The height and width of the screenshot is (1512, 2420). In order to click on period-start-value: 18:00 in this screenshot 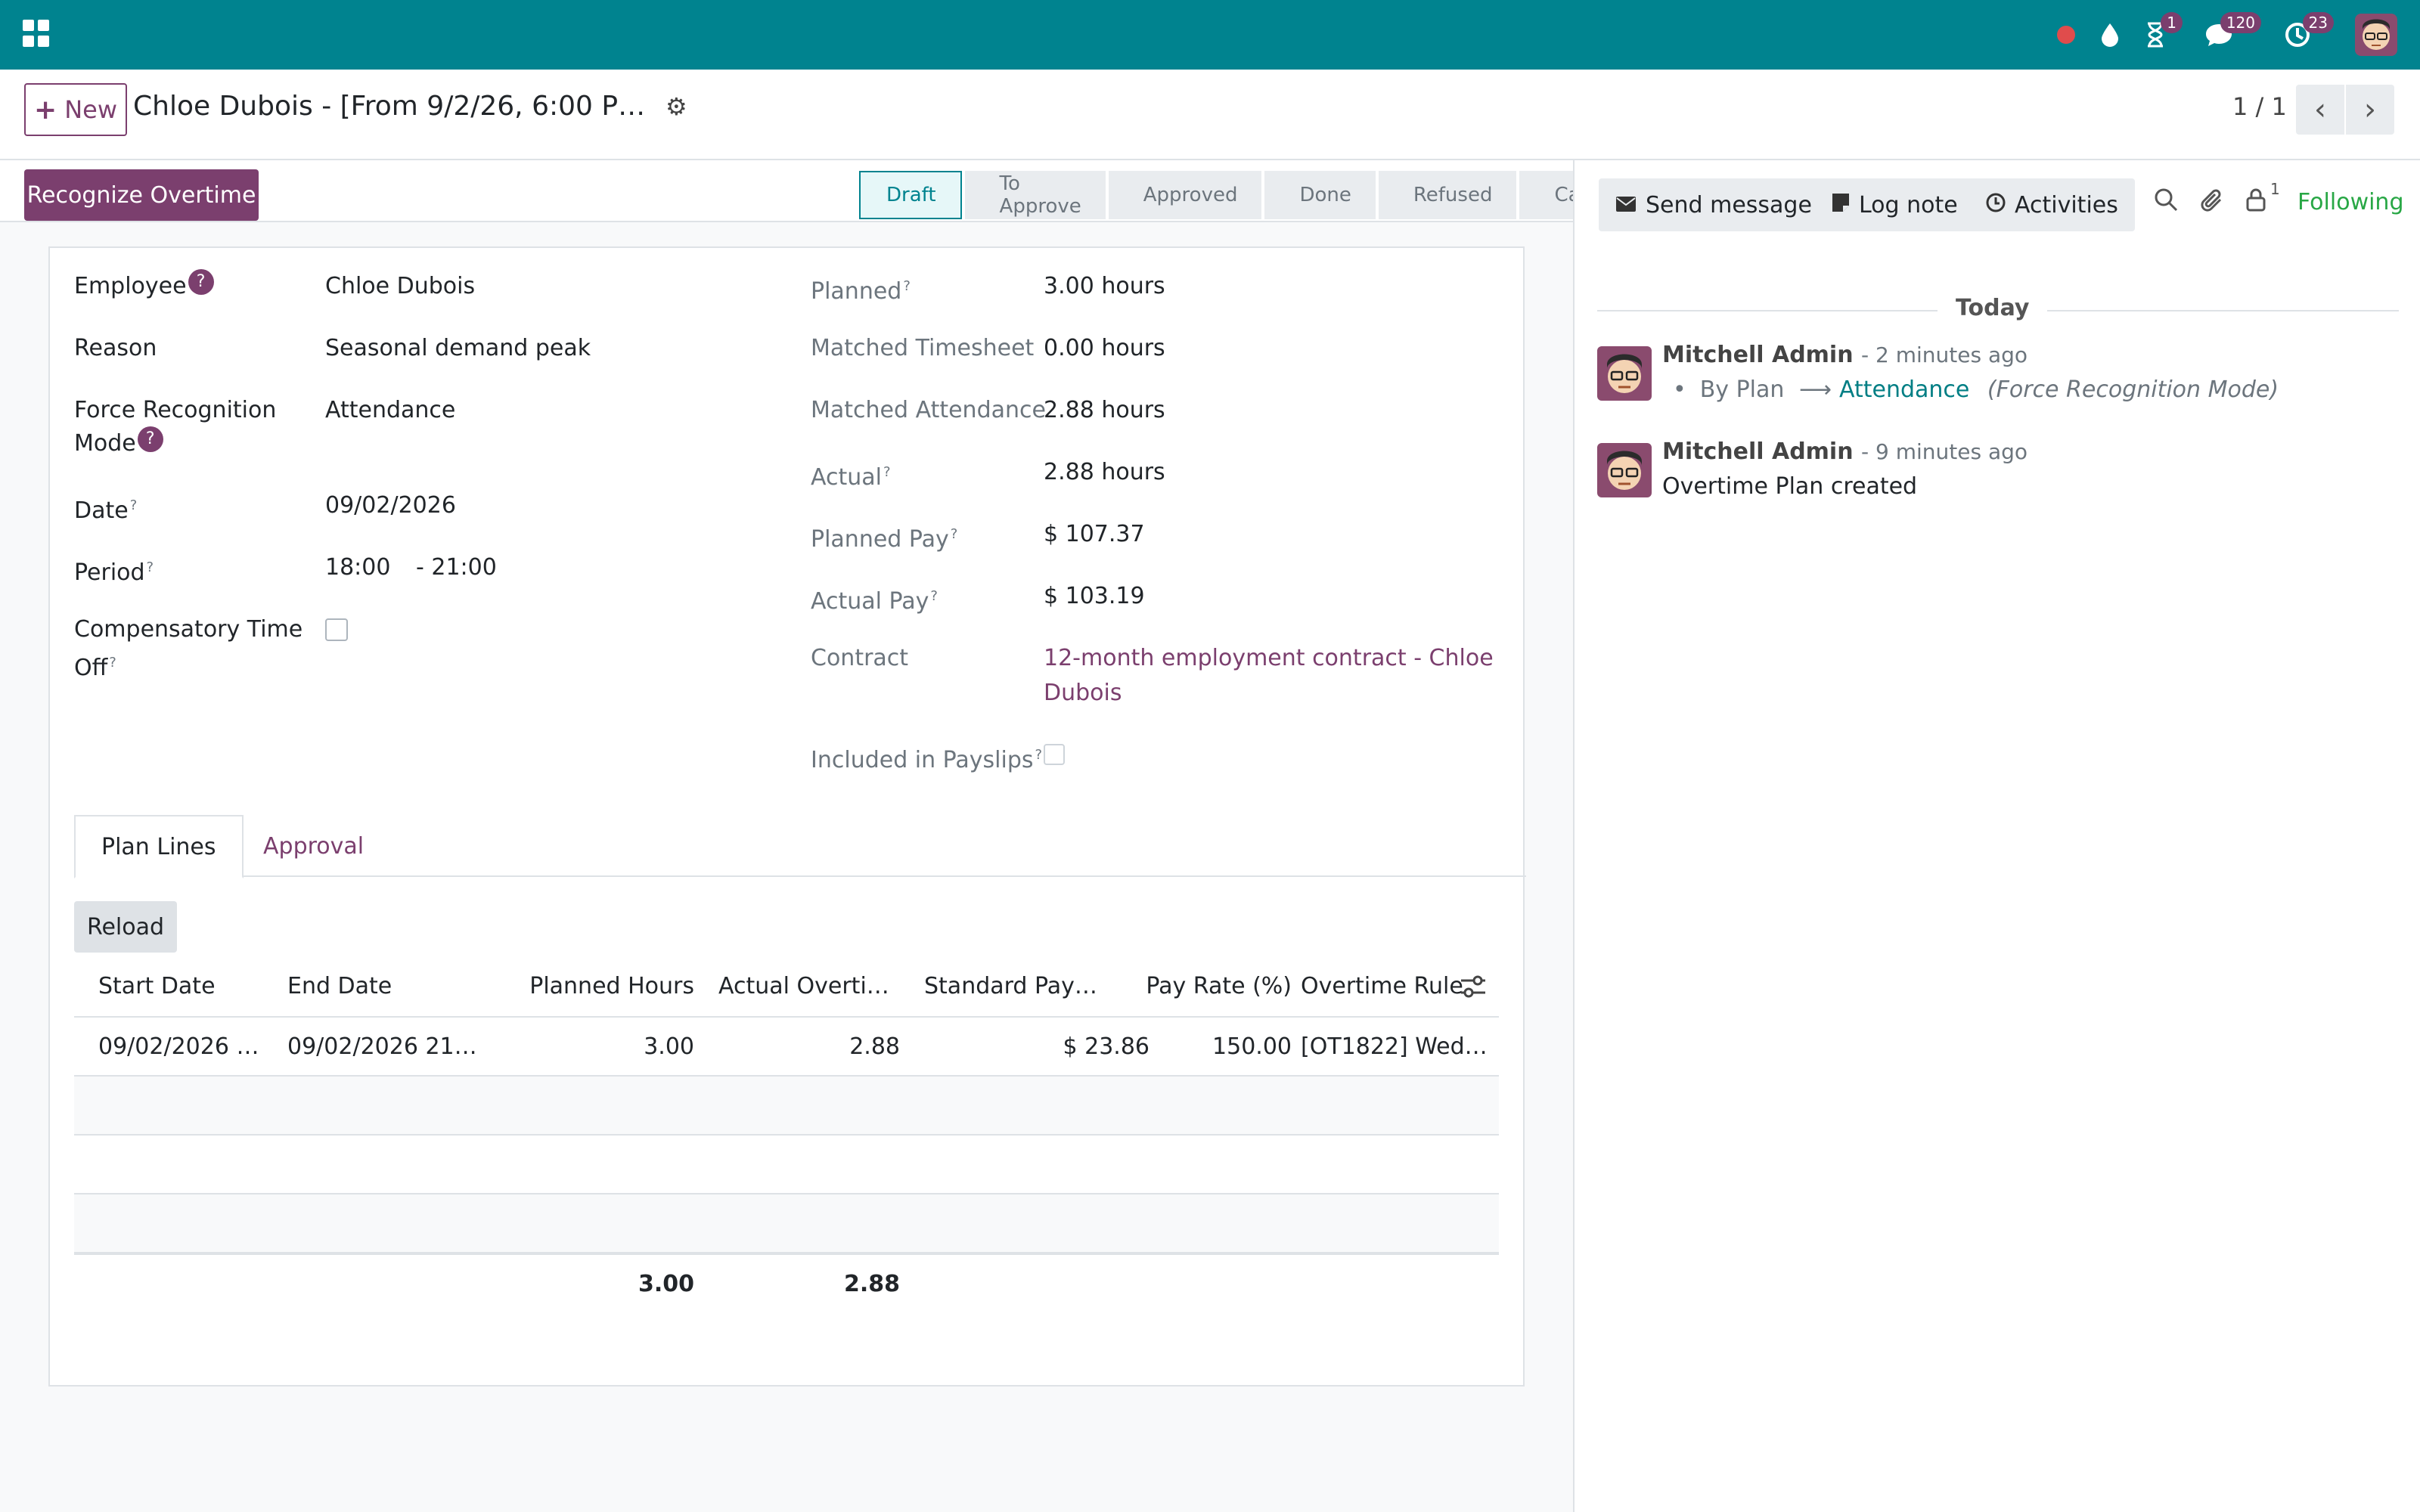, I will do `click(357, 567)`.